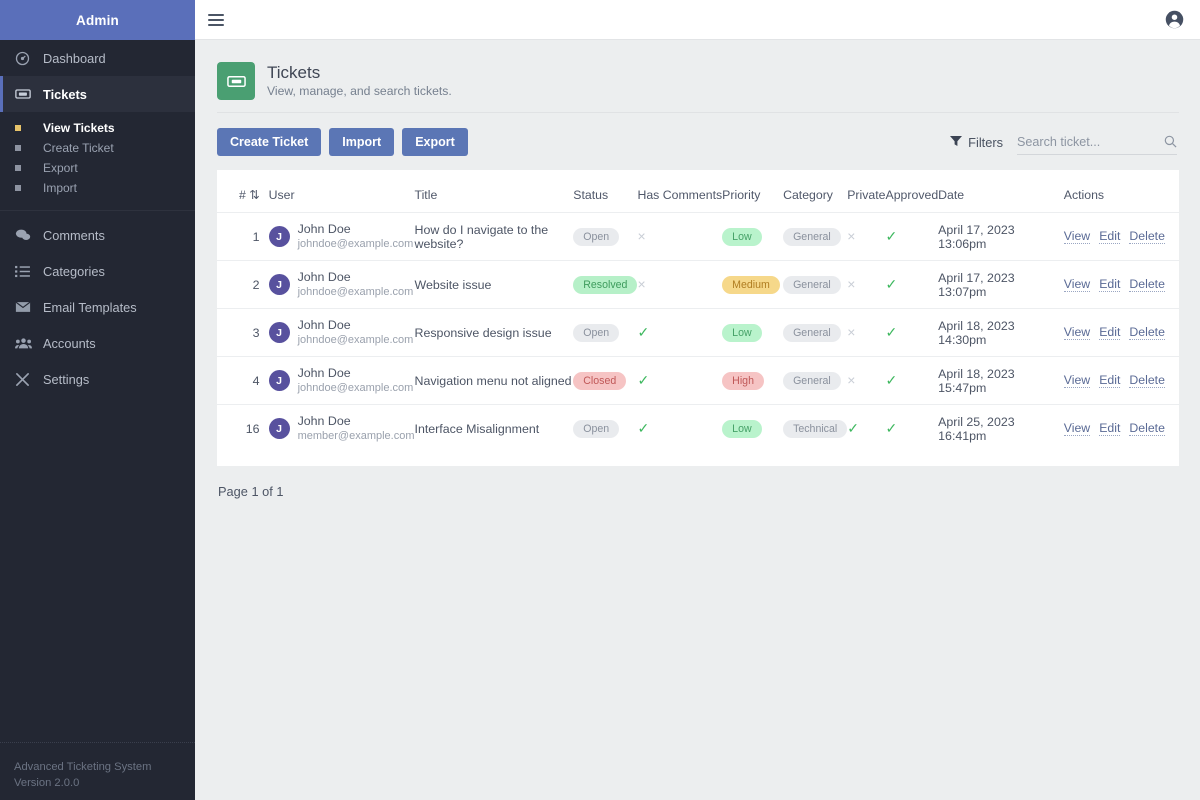 The height and width of the screenshot is (800, 1200). I want to click on sidebar-item-dashboard: Dashboard, so click(97, 58).